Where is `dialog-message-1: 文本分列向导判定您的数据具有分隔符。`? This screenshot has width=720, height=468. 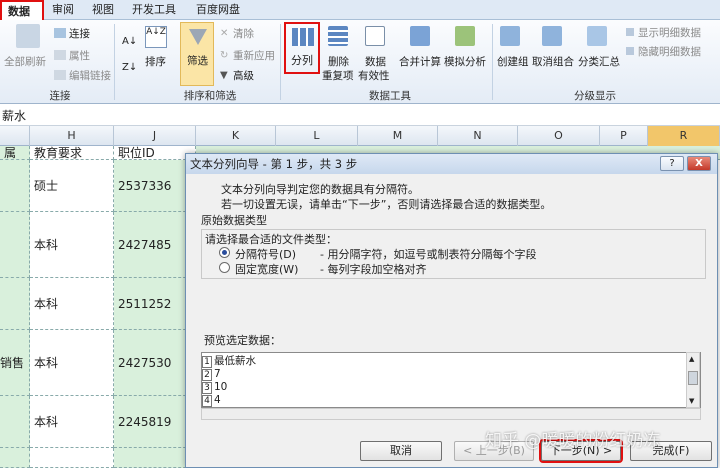 dialog-message-1: 文本分列向导判定您的数据具有分隔符。 is located at coordinates (320, 189).